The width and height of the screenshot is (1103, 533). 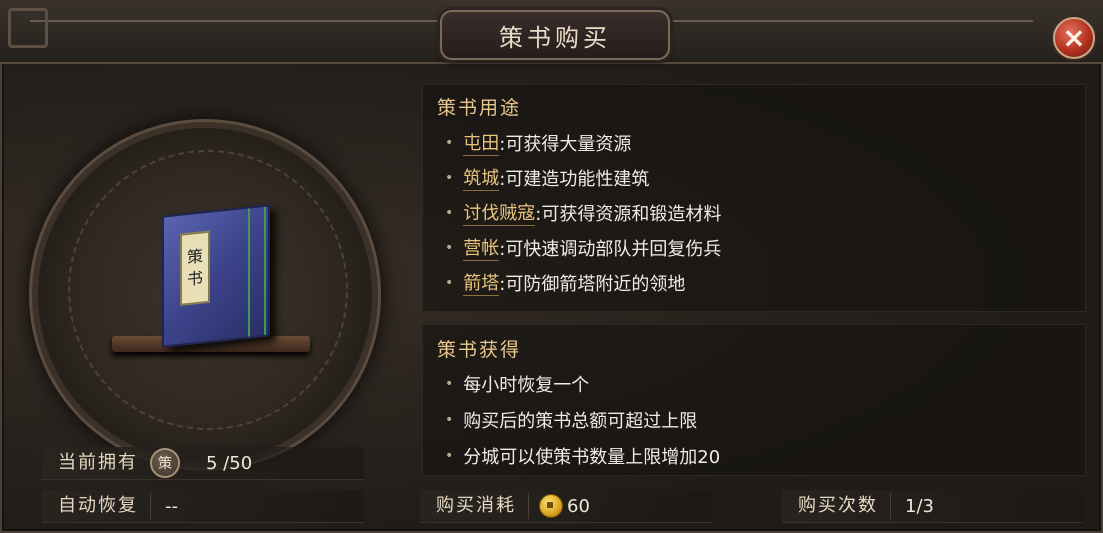 What do you see at coordinates (481, 177) in the screenshot?
I see `usage-item-key: 筑城` at bounding box center [481, 177].